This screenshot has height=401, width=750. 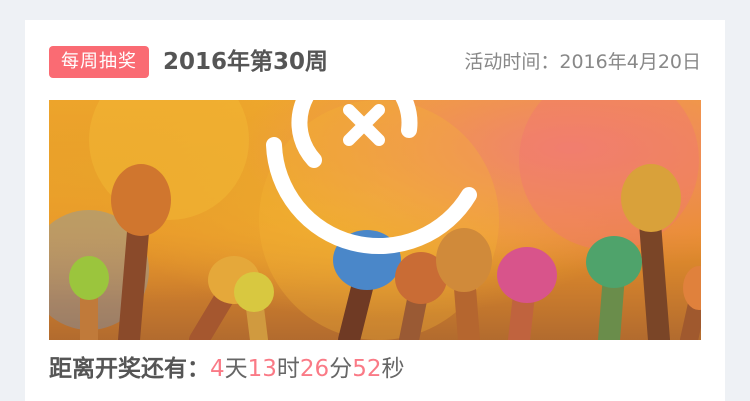 I want to click on countdown-minutes-unit: 分, so click(x=341, y=369).